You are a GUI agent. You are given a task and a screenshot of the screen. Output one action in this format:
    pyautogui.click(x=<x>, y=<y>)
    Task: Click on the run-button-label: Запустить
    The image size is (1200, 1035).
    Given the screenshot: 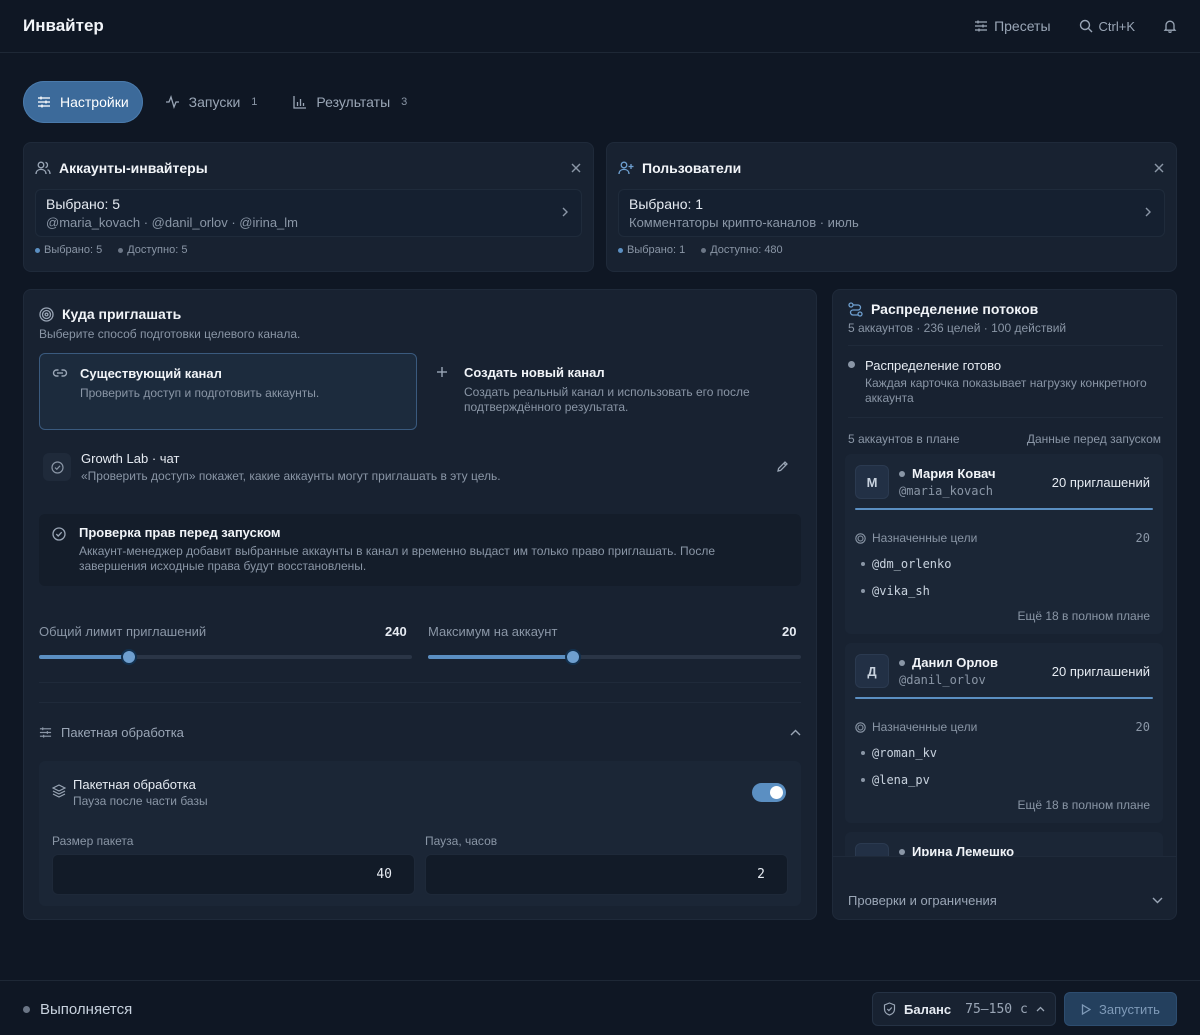 What is the action you would take?
    pyautogui.click(x=1129, y=1009)
    